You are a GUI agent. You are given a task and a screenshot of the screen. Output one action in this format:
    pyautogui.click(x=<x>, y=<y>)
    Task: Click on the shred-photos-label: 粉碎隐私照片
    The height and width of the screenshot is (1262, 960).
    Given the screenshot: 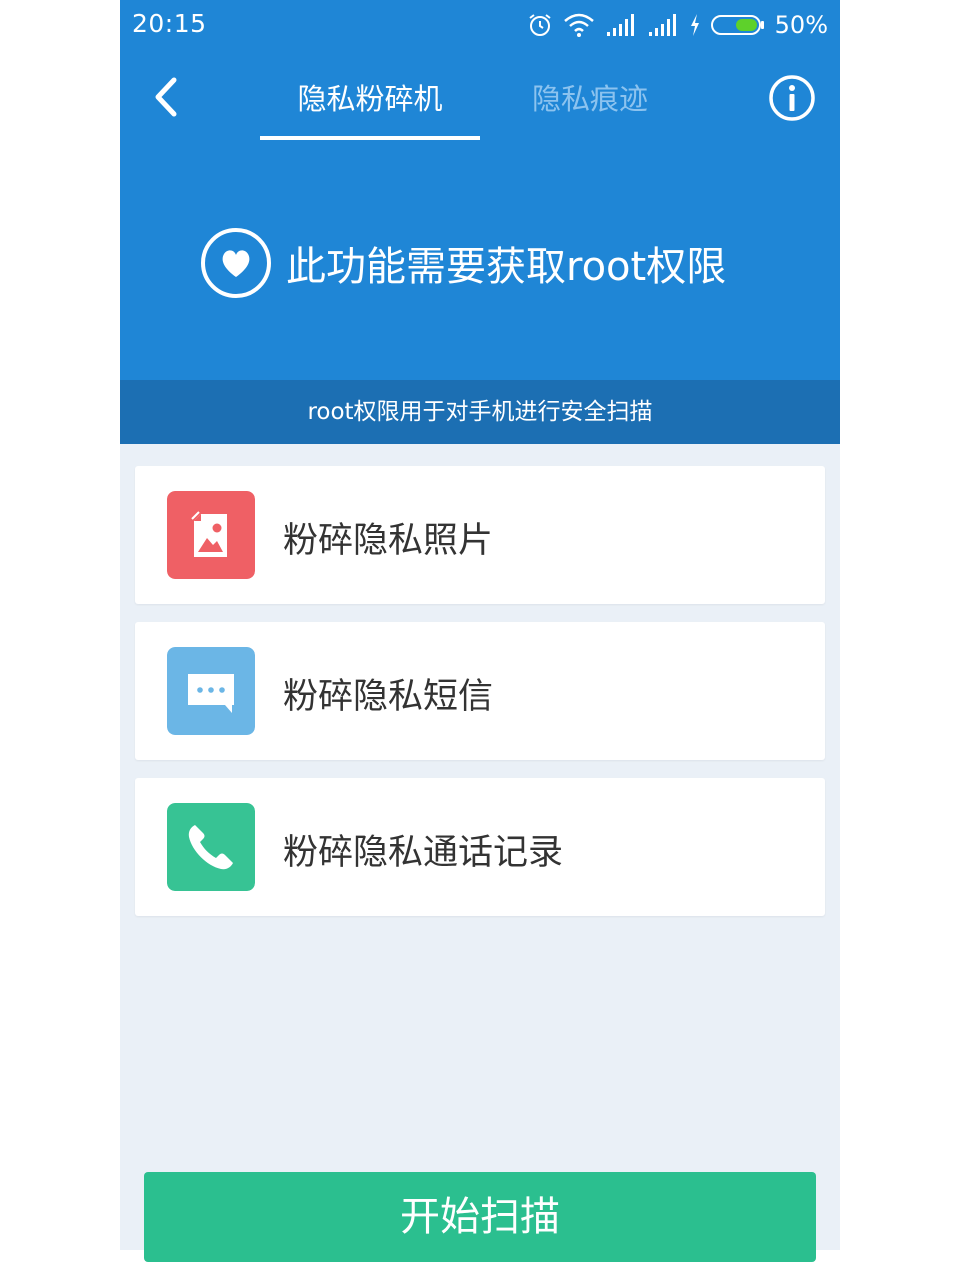 What is the action you would take?
    pyautogui.click(x=388, y=541)
    